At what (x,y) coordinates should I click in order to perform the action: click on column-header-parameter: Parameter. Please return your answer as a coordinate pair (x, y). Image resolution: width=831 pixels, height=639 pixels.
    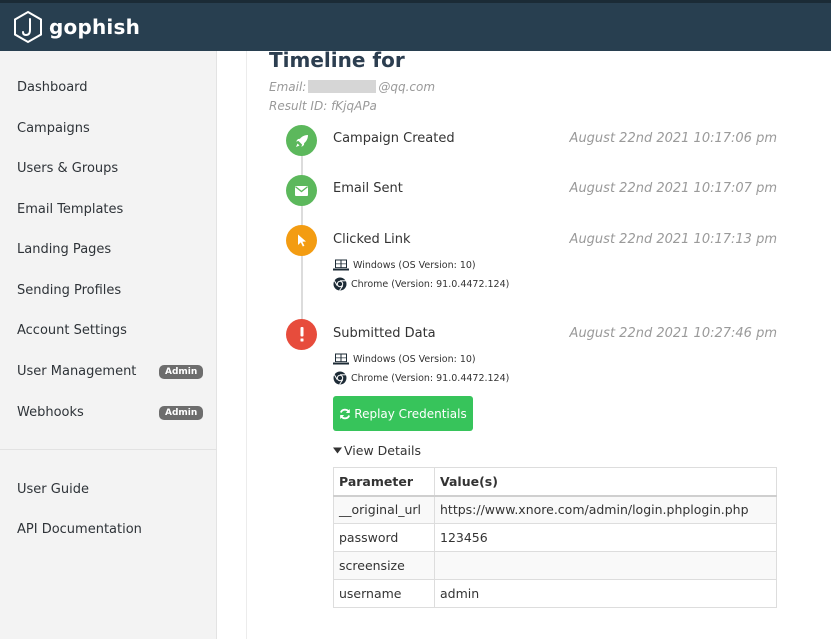
    Looking at the image, I should click on (384, 482).